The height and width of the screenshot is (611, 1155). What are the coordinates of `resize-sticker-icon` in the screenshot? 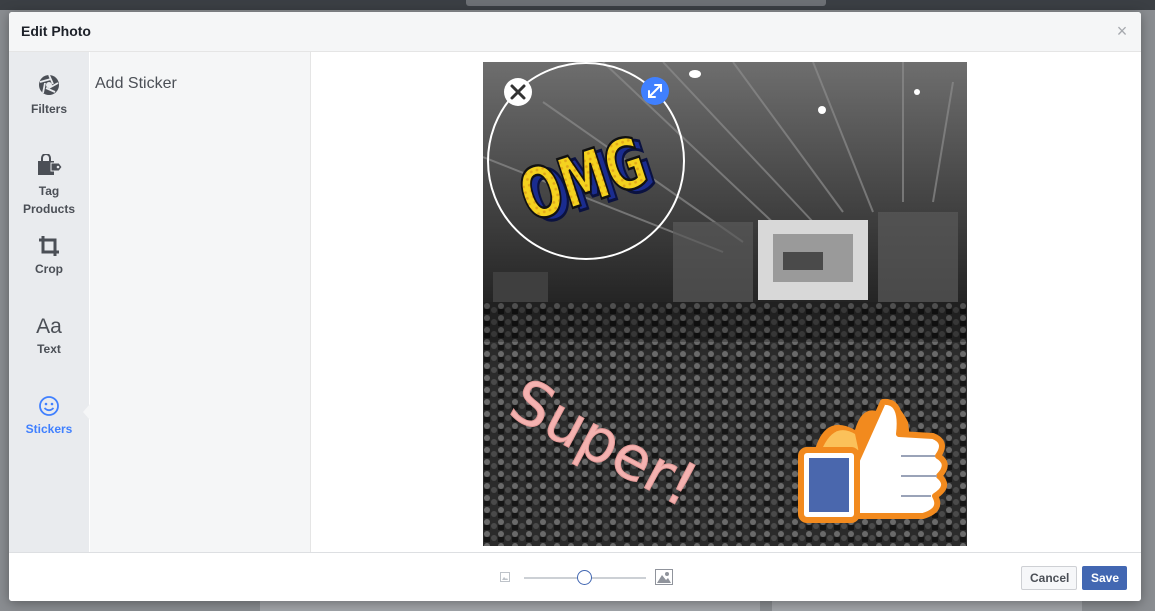 It's located at (655, 91).